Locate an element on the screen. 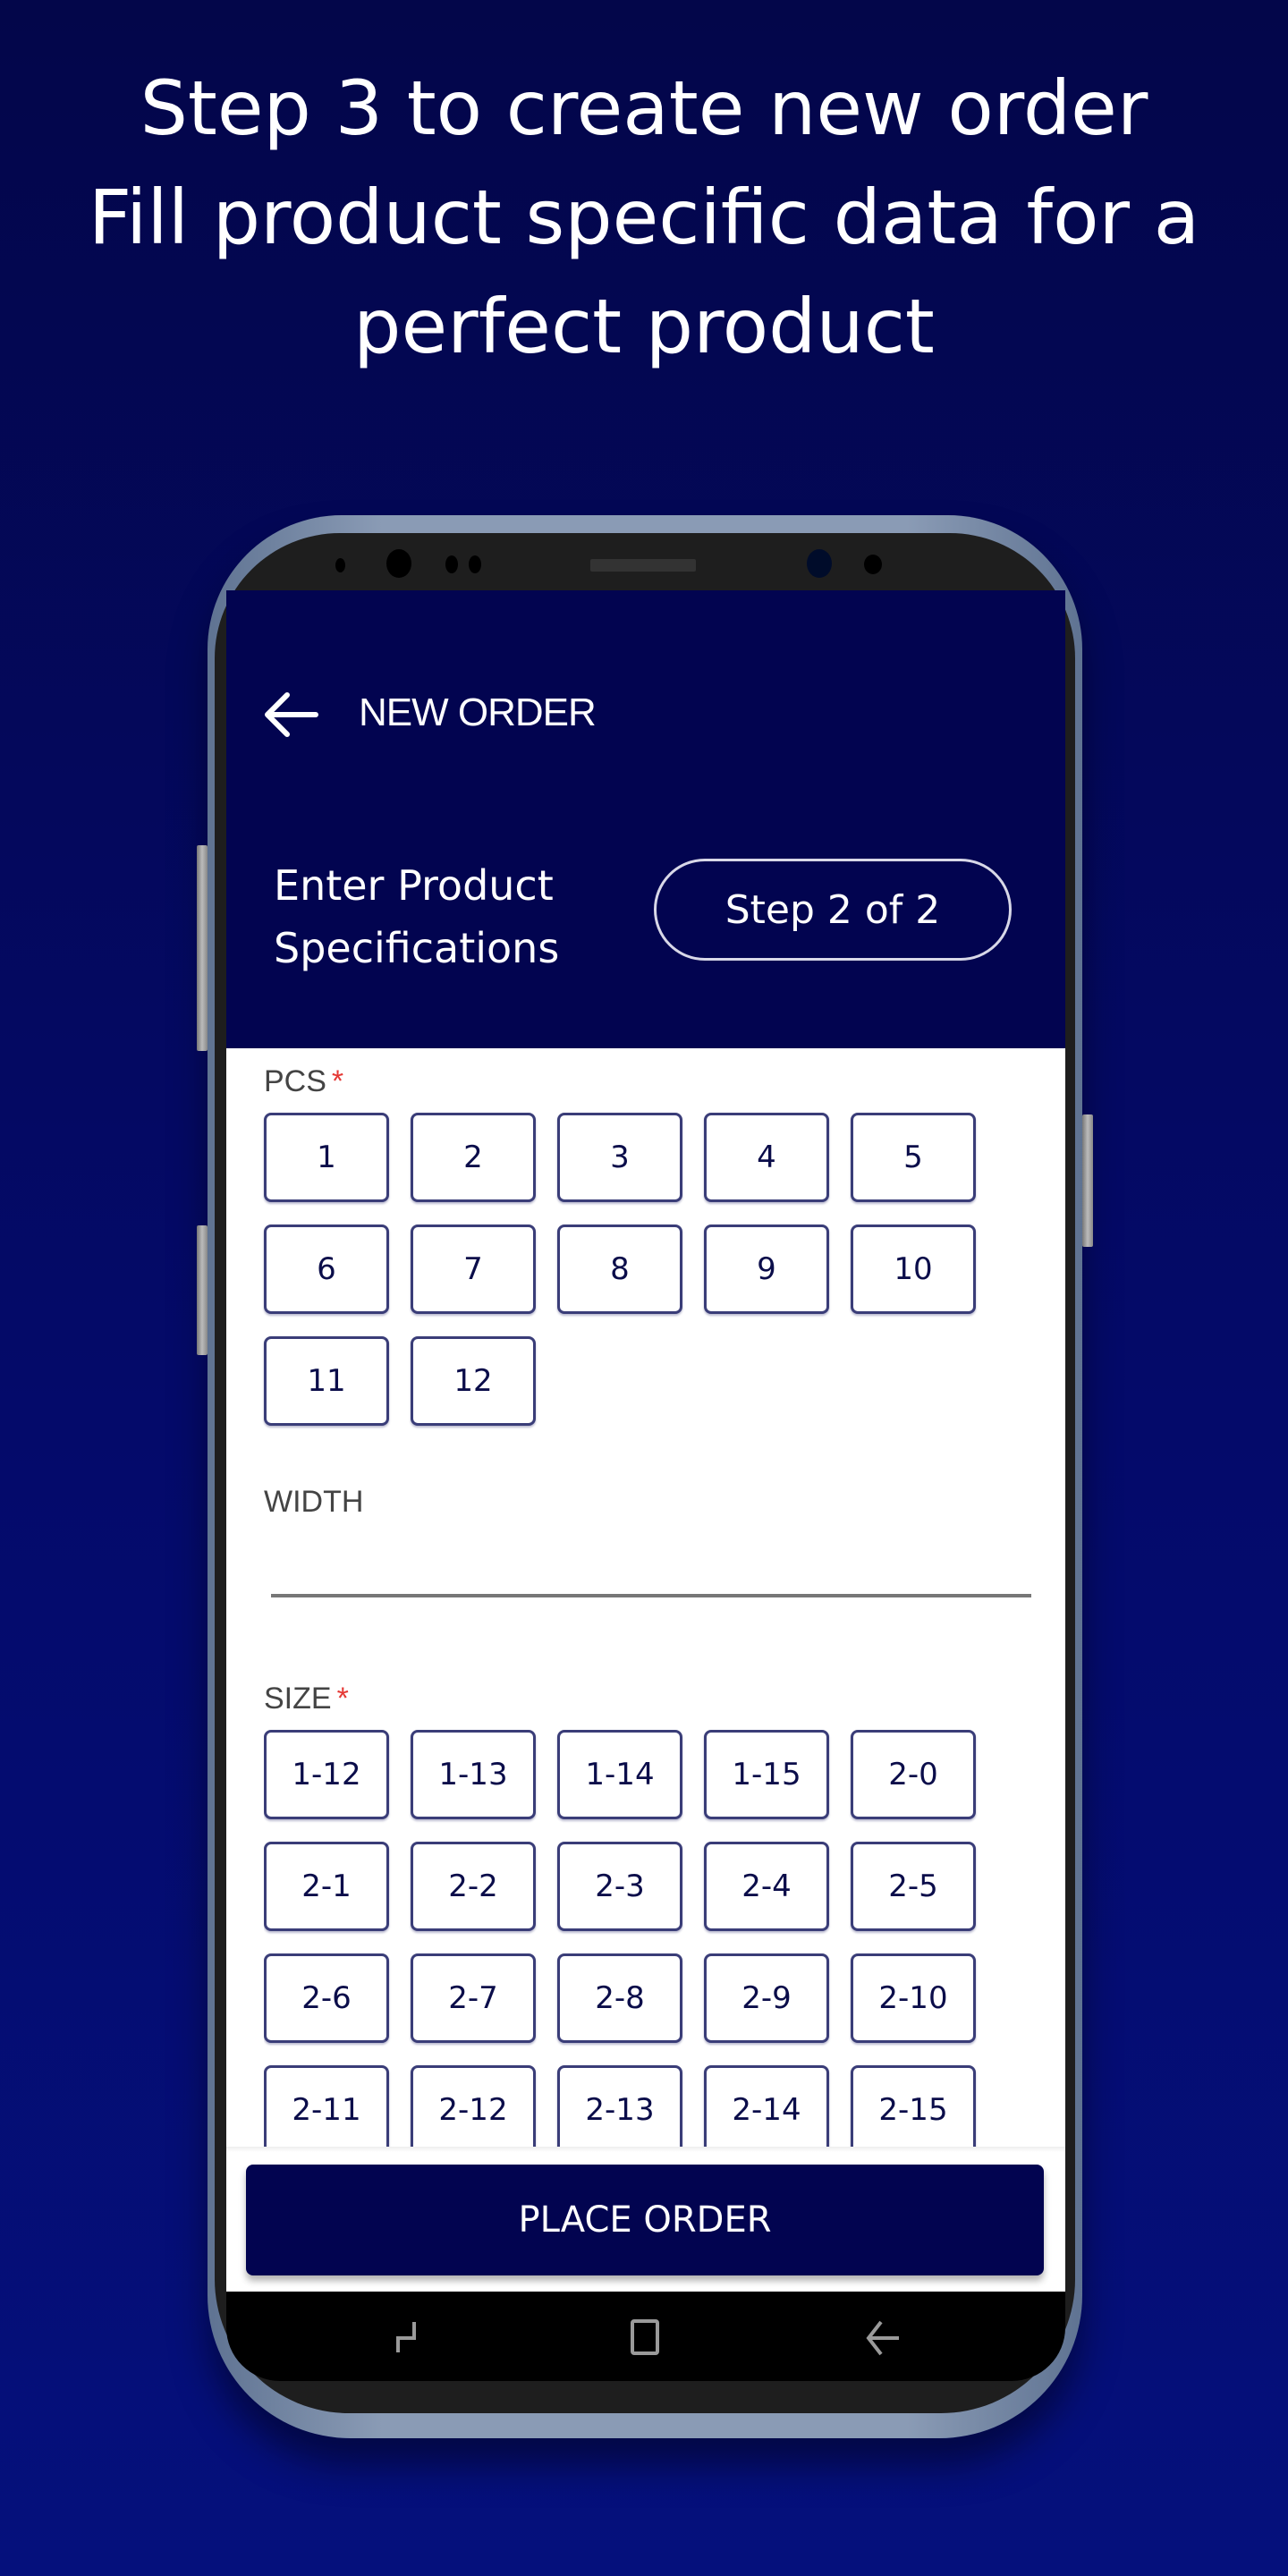 The height and width of the screenshot is (2576, 1288). headline-line-1: Step 3 to create new order is located at coordinates (644, 108).